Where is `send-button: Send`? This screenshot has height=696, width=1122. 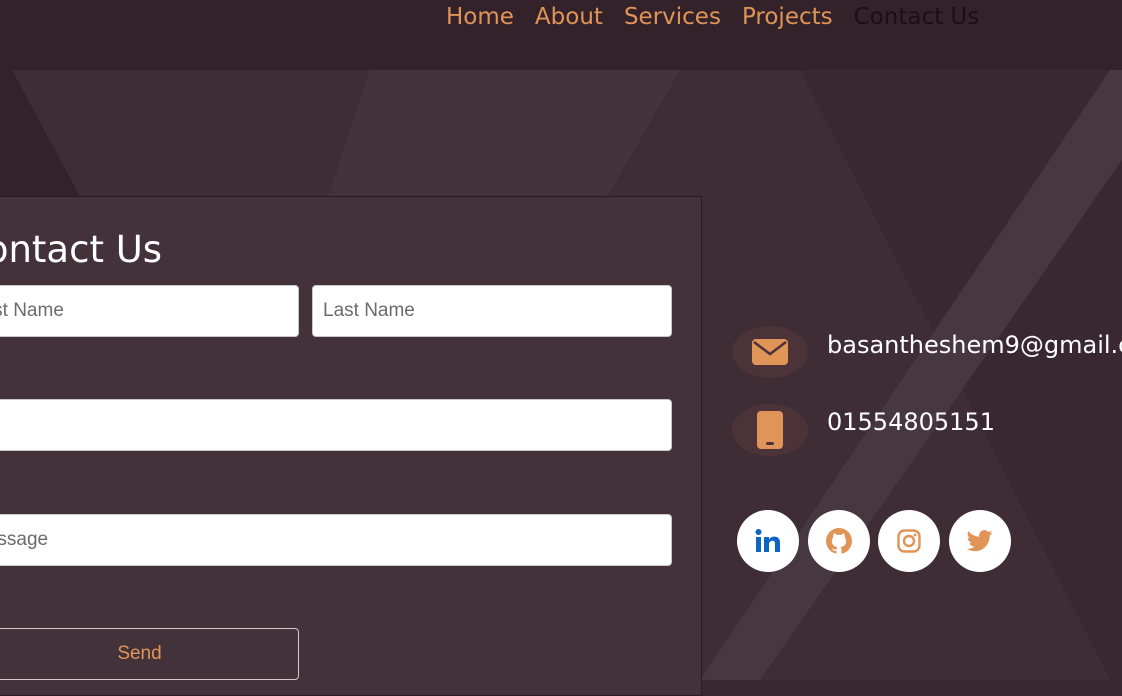
send-button: Send is located at coordinates (149, 654).